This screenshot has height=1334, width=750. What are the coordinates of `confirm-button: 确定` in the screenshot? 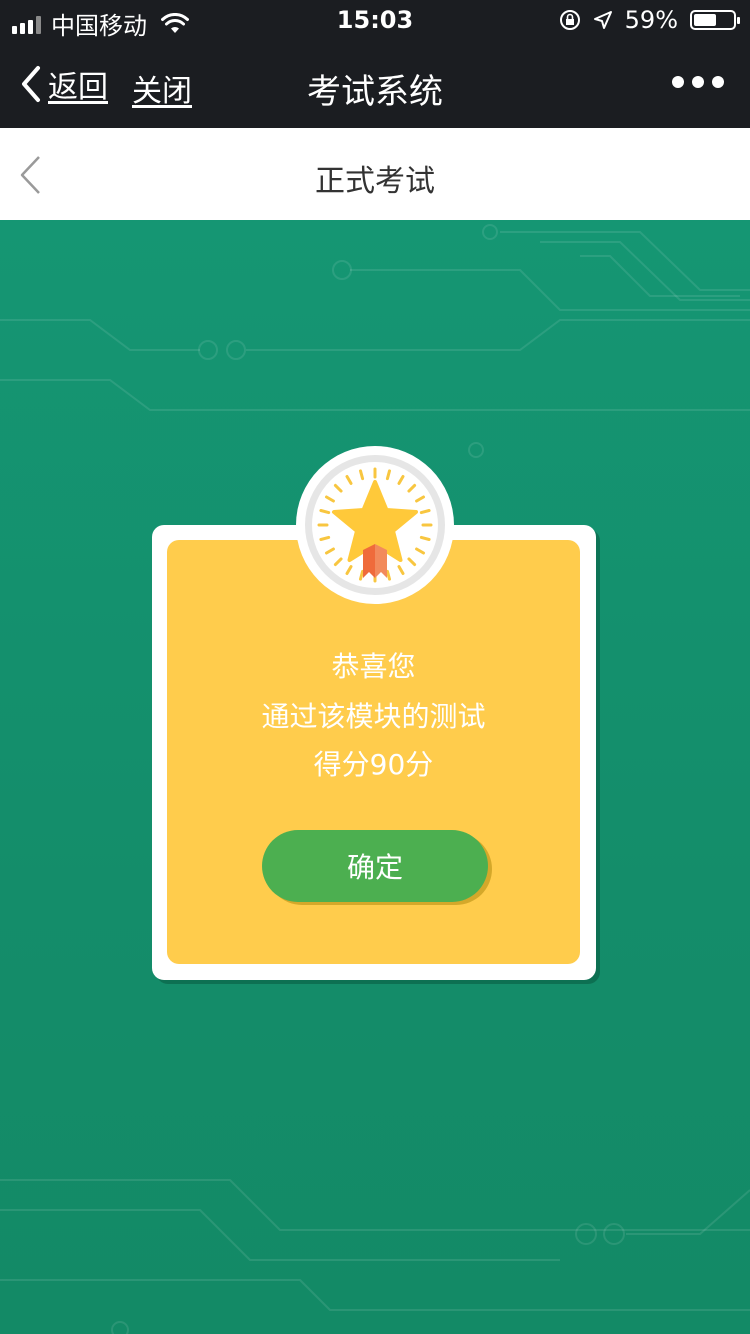 It's located at (375, 866).